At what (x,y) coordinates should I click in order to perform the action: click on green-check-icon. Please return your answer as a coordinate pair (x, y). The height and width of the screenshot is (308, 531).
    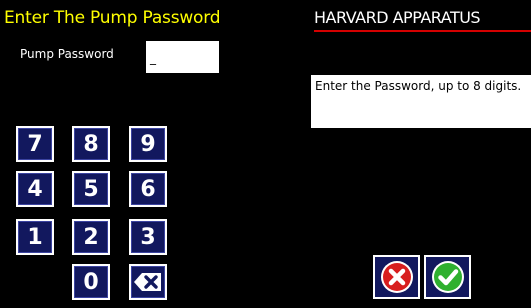
    Looking at the image, I should click on (447, 277).